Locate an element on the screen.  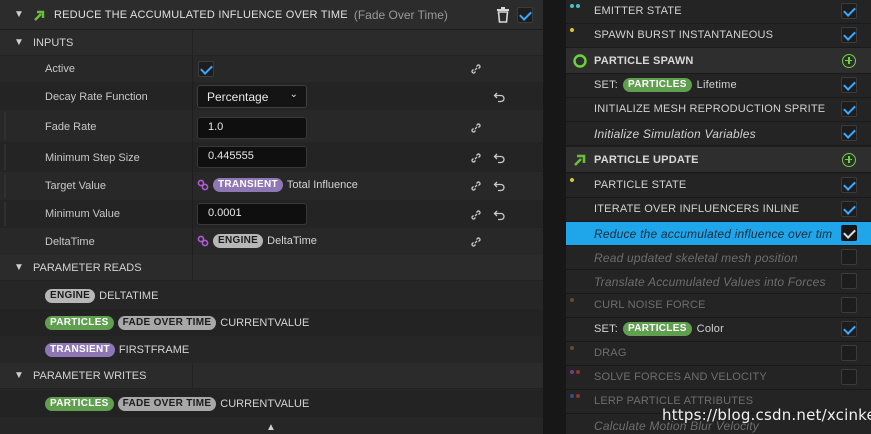
stack-item-init-sim-vars: Initialize Simulation Variables is located at coordinates (718, 134).